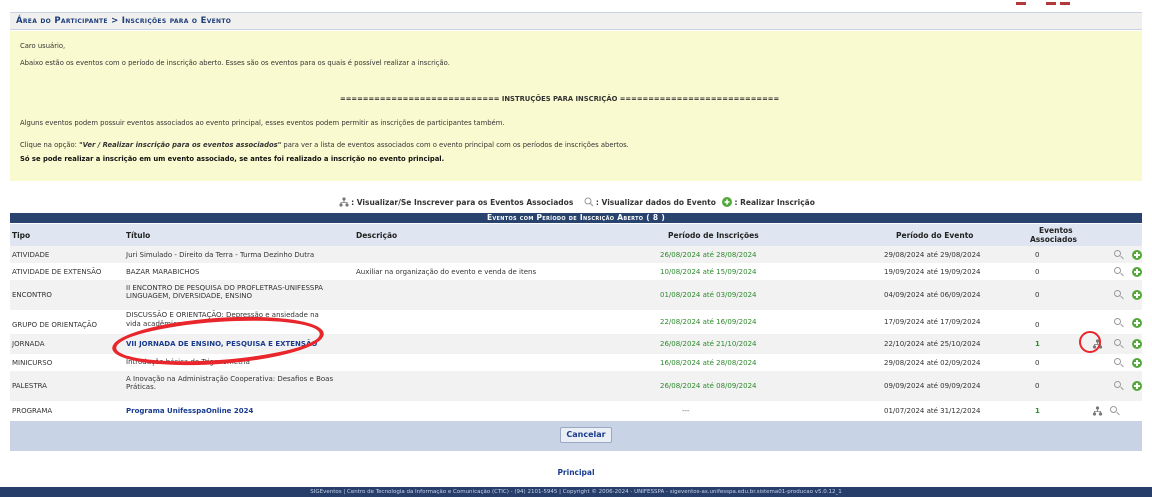 Image resolution: width=1152 pixels, height=497 pixels. What do you see at coordinates (932, 295) in the screenshot?
I see `cell-periodo-evento: 04/09/2024 até 06/09/2024` at bounding box center [932, 295].